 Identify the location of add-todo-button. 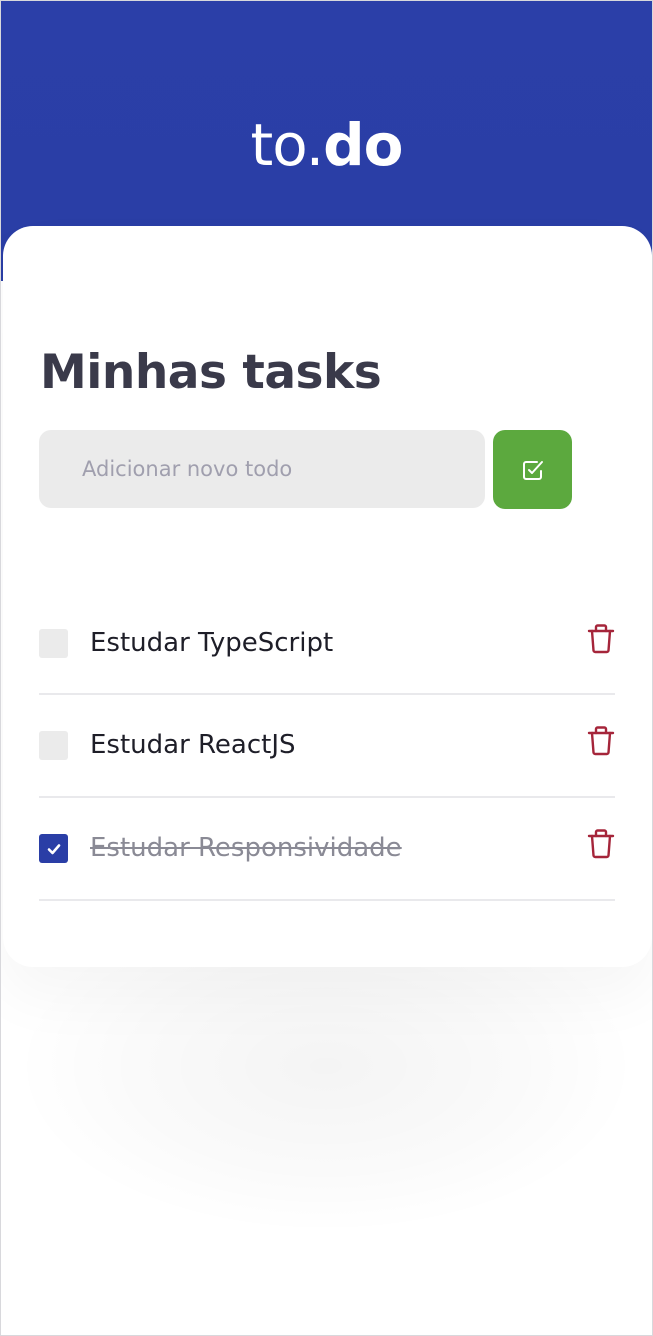
(532, 469).